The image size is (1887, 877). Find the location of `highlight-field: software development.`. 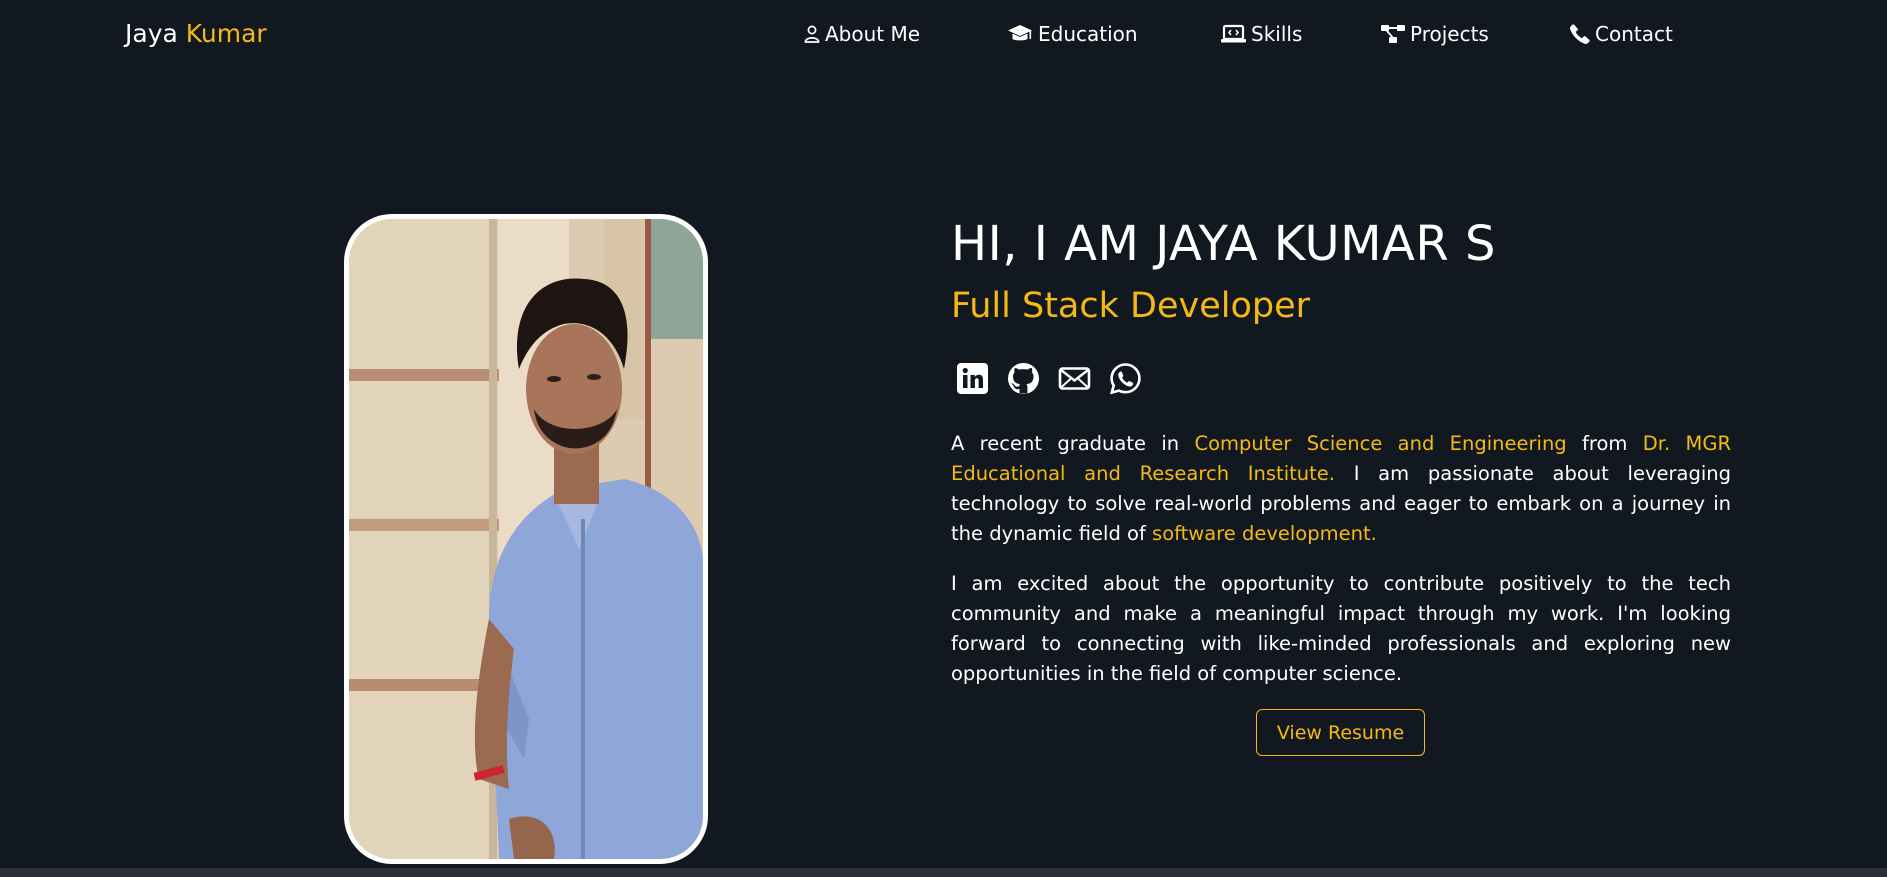

highlight-field: software development. is located at coordinates (1264, 533).